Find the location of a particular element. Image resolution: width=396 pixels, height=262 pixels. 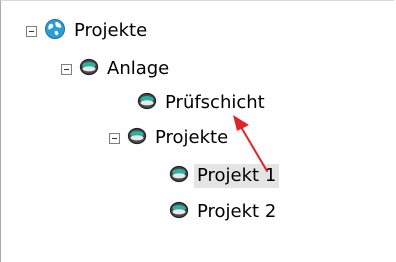

tree-node-projekte-root: Projekte is located at coordinates (88, 31).